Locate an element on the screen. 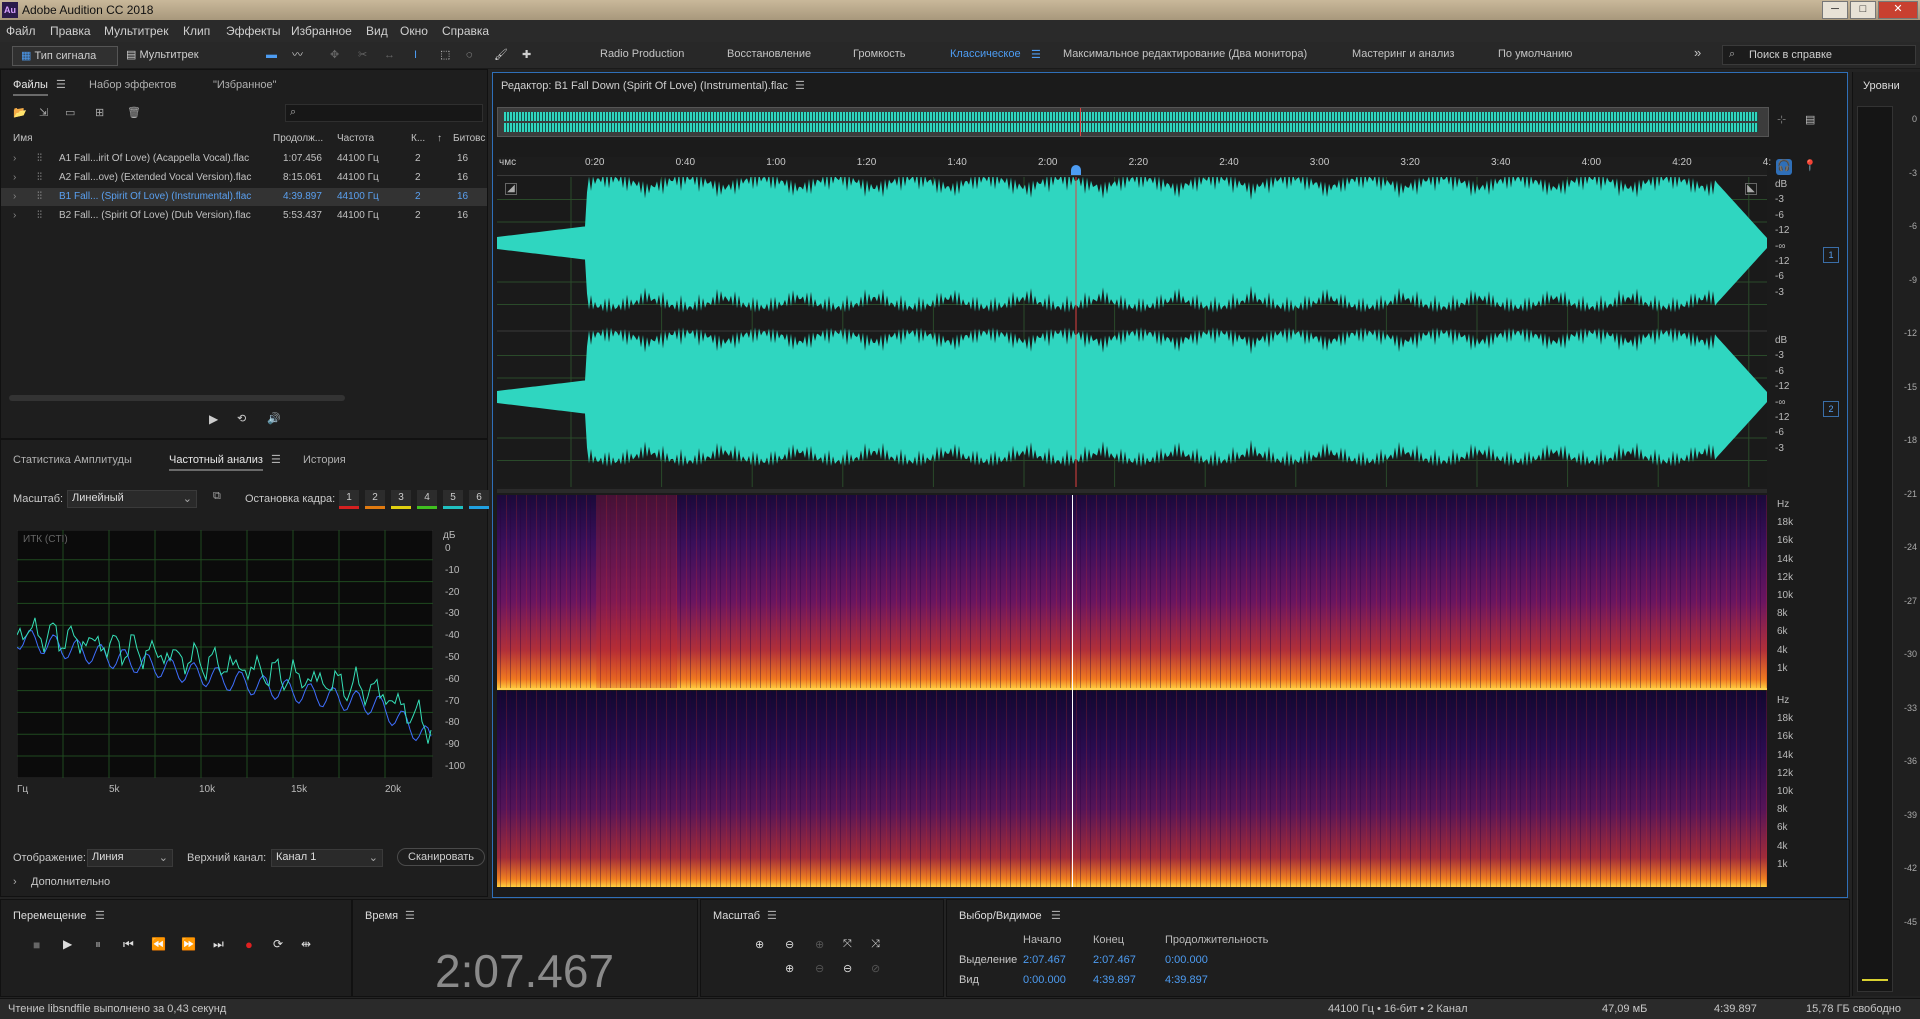 This screenshot has width=1920, height=1019. pause-icon: ⏸ is located at coordinates (98, 944).